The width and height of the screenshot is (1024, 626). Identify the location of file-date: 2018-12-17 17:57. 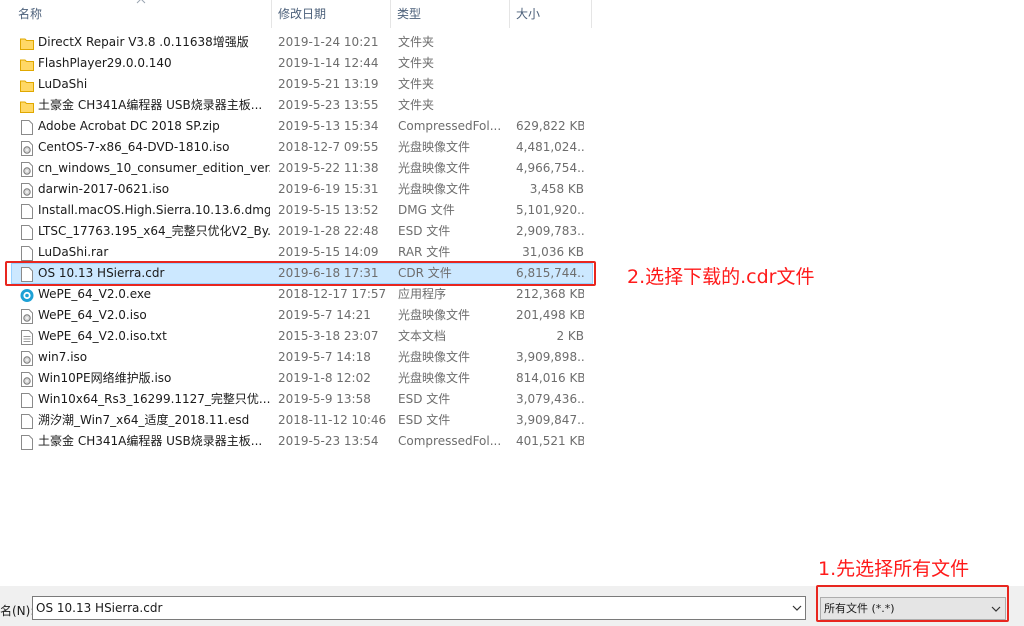
(332, 294).